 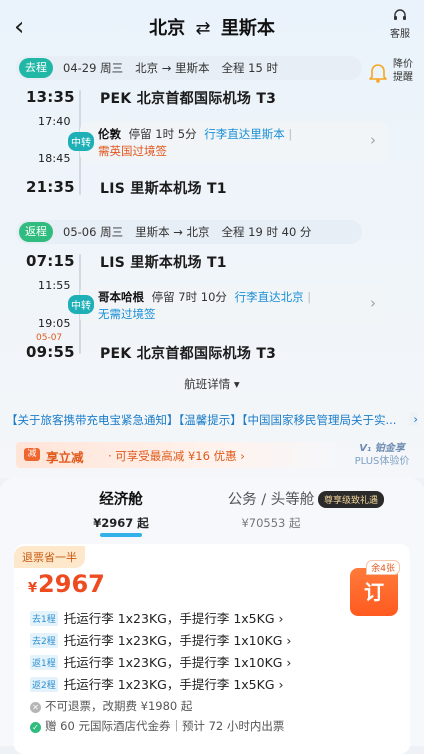 What do you see at coordinates (121, 500) in the screenshot?
I see `economy-name: 经济舱` at bounding box center [121, 500].